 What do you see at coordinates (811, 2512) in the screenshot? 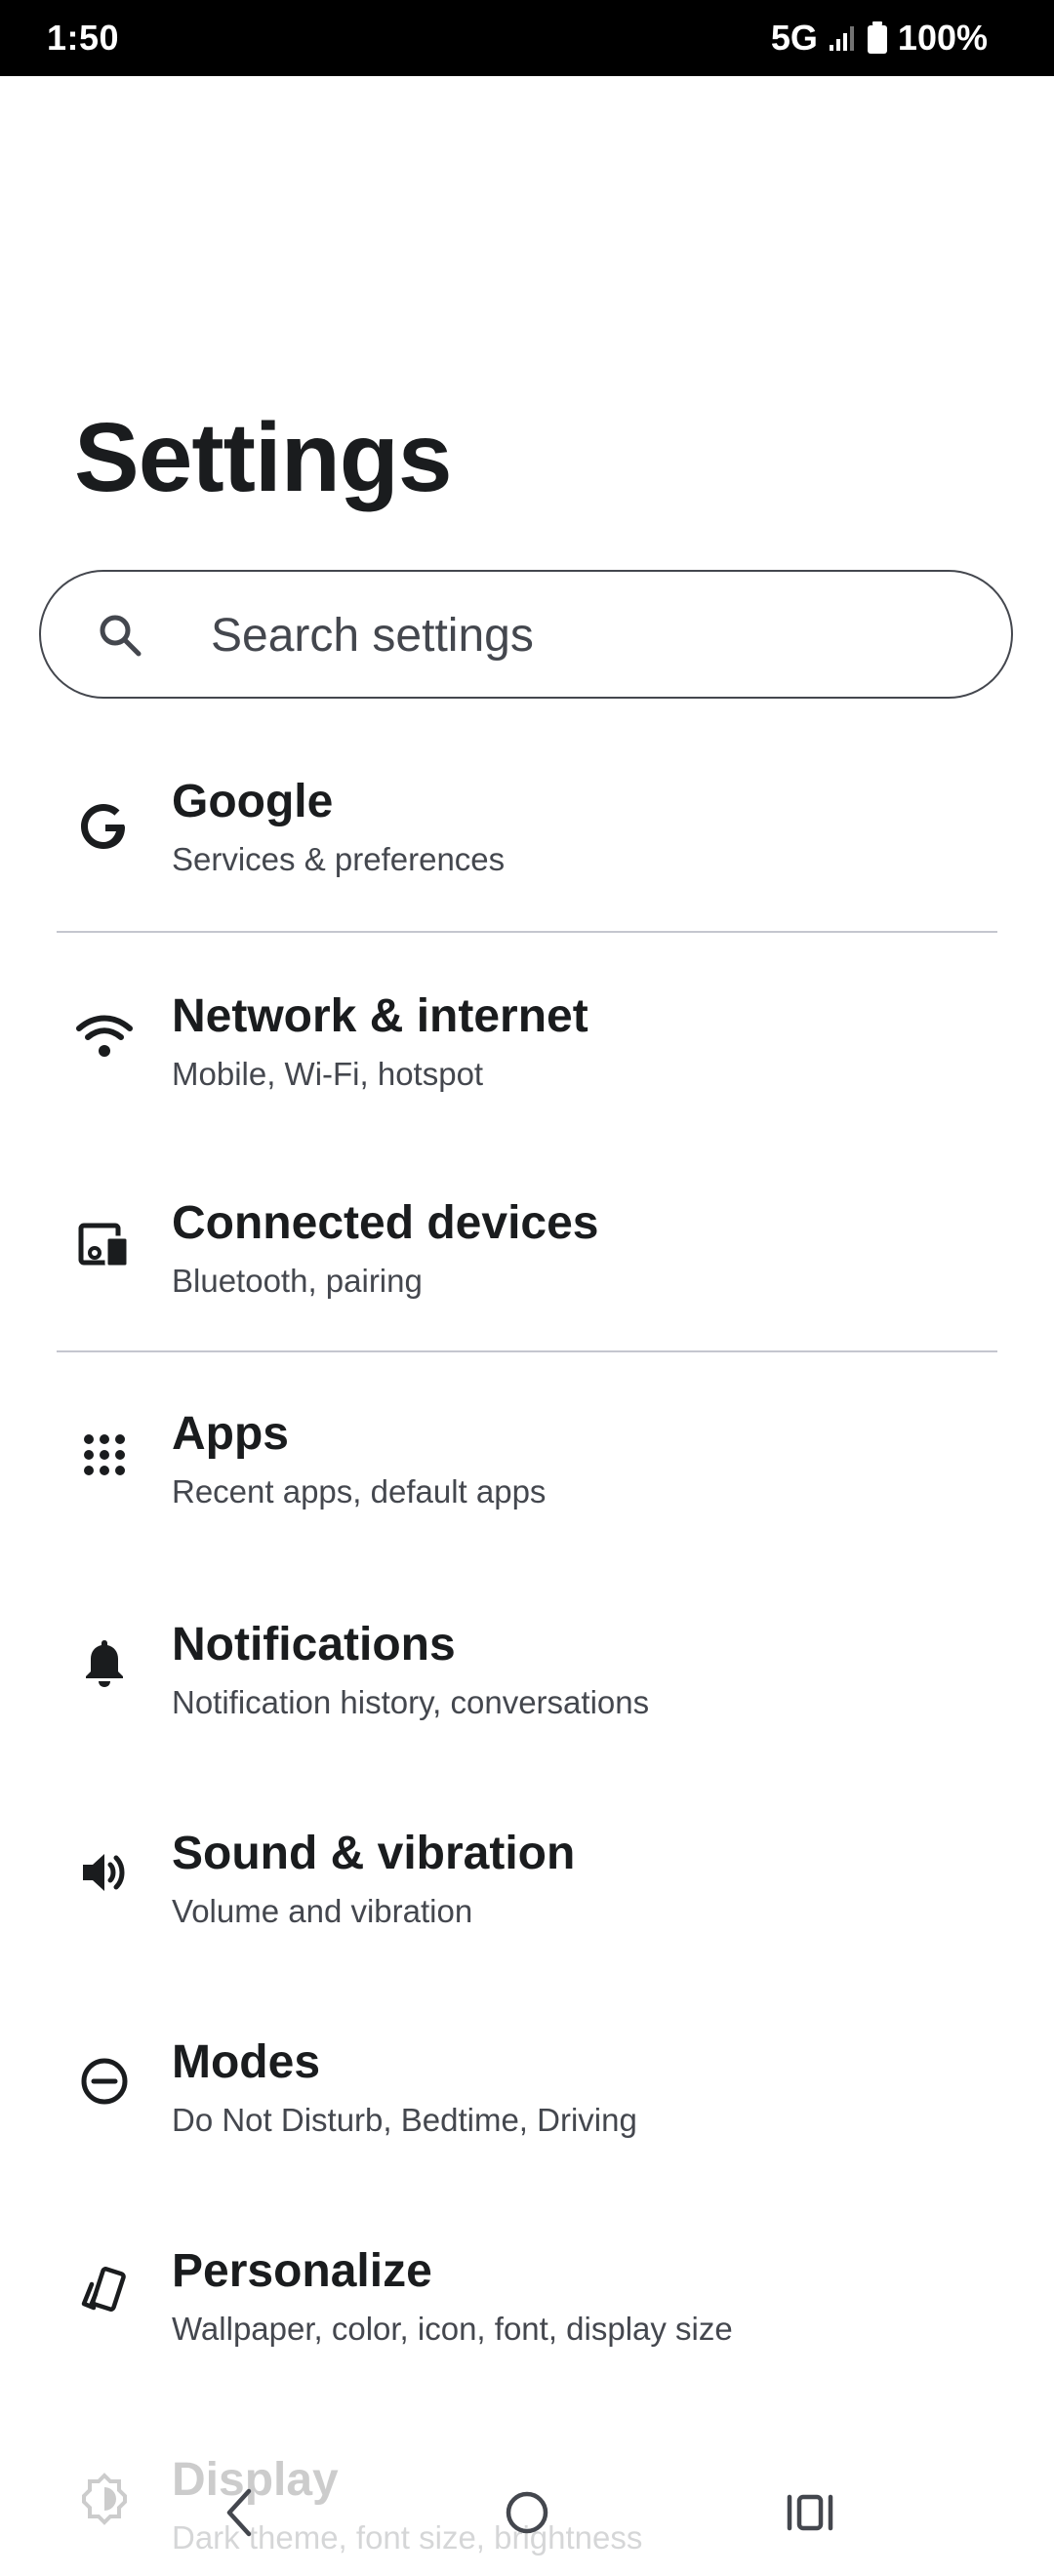
I see `recents-icon` at bounding box center [811, 2512].